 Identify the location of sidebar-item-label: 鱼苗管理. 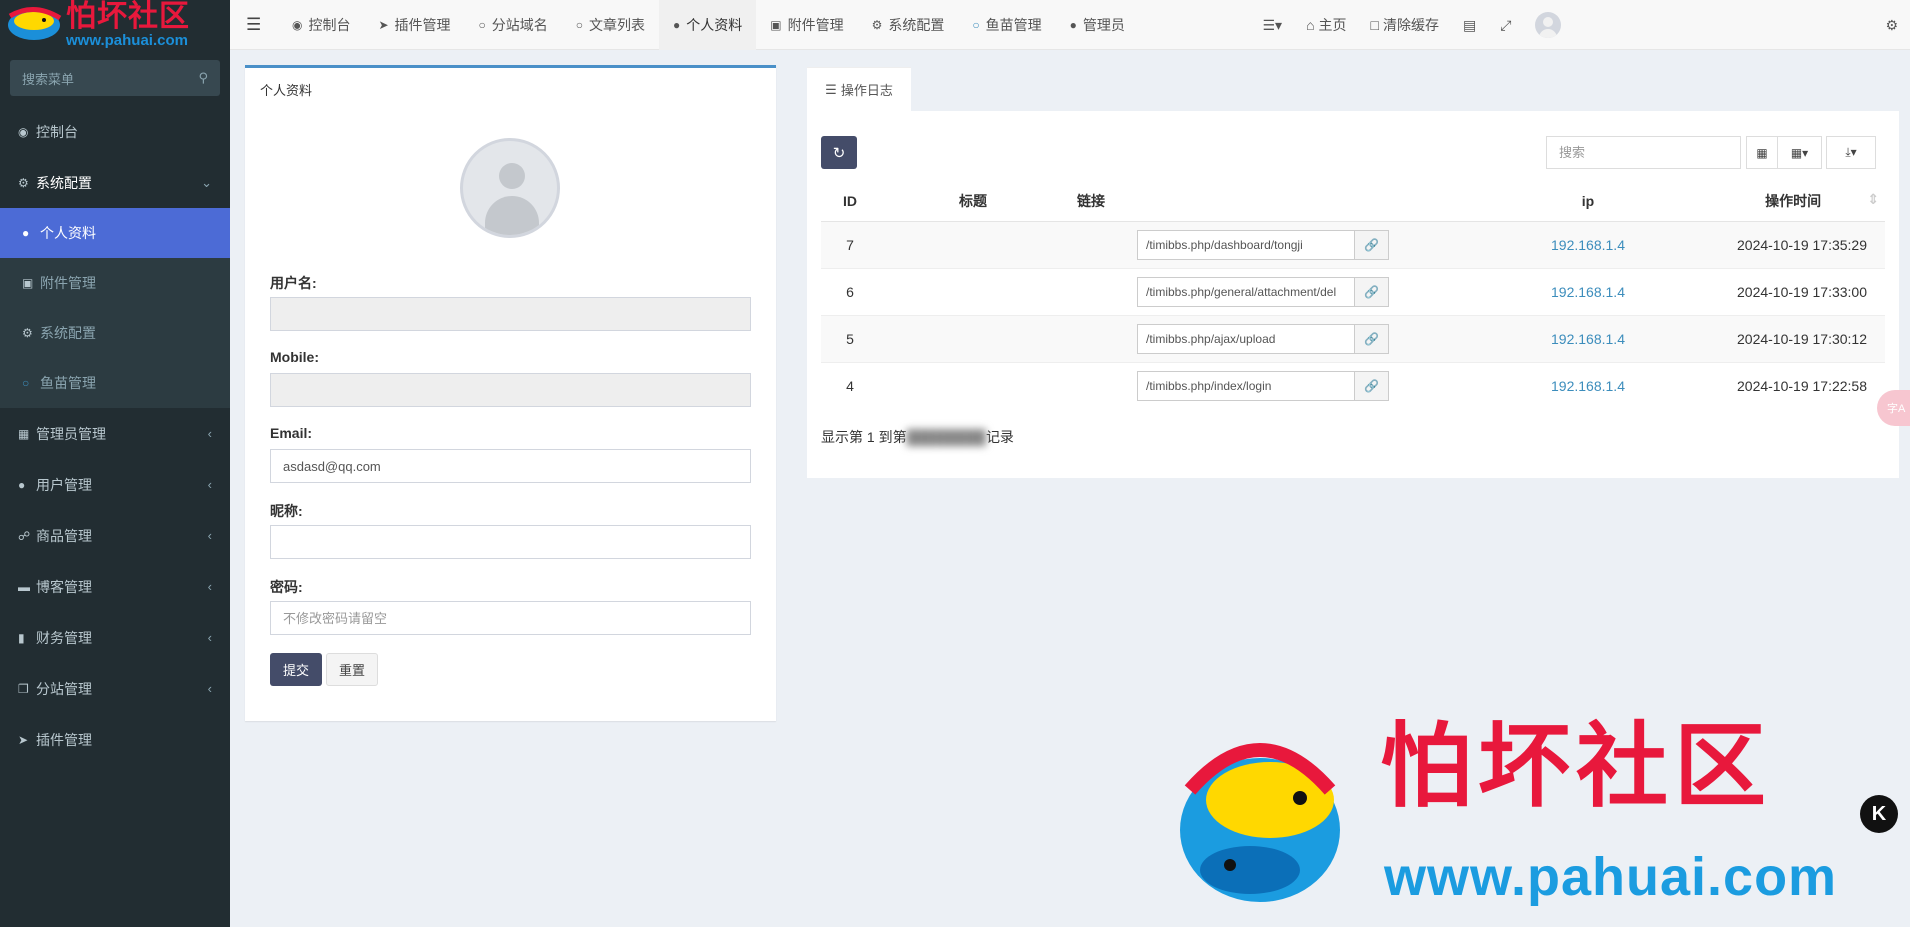
(68, 383).